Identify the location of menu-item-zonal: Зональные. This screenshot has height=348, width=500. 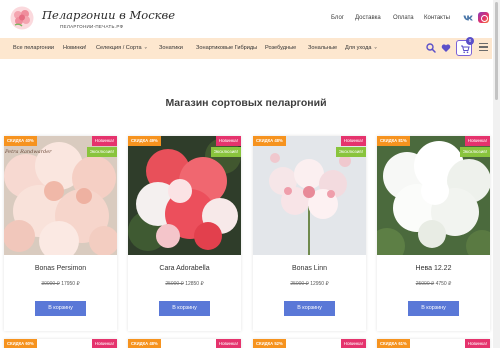
(322, 48).